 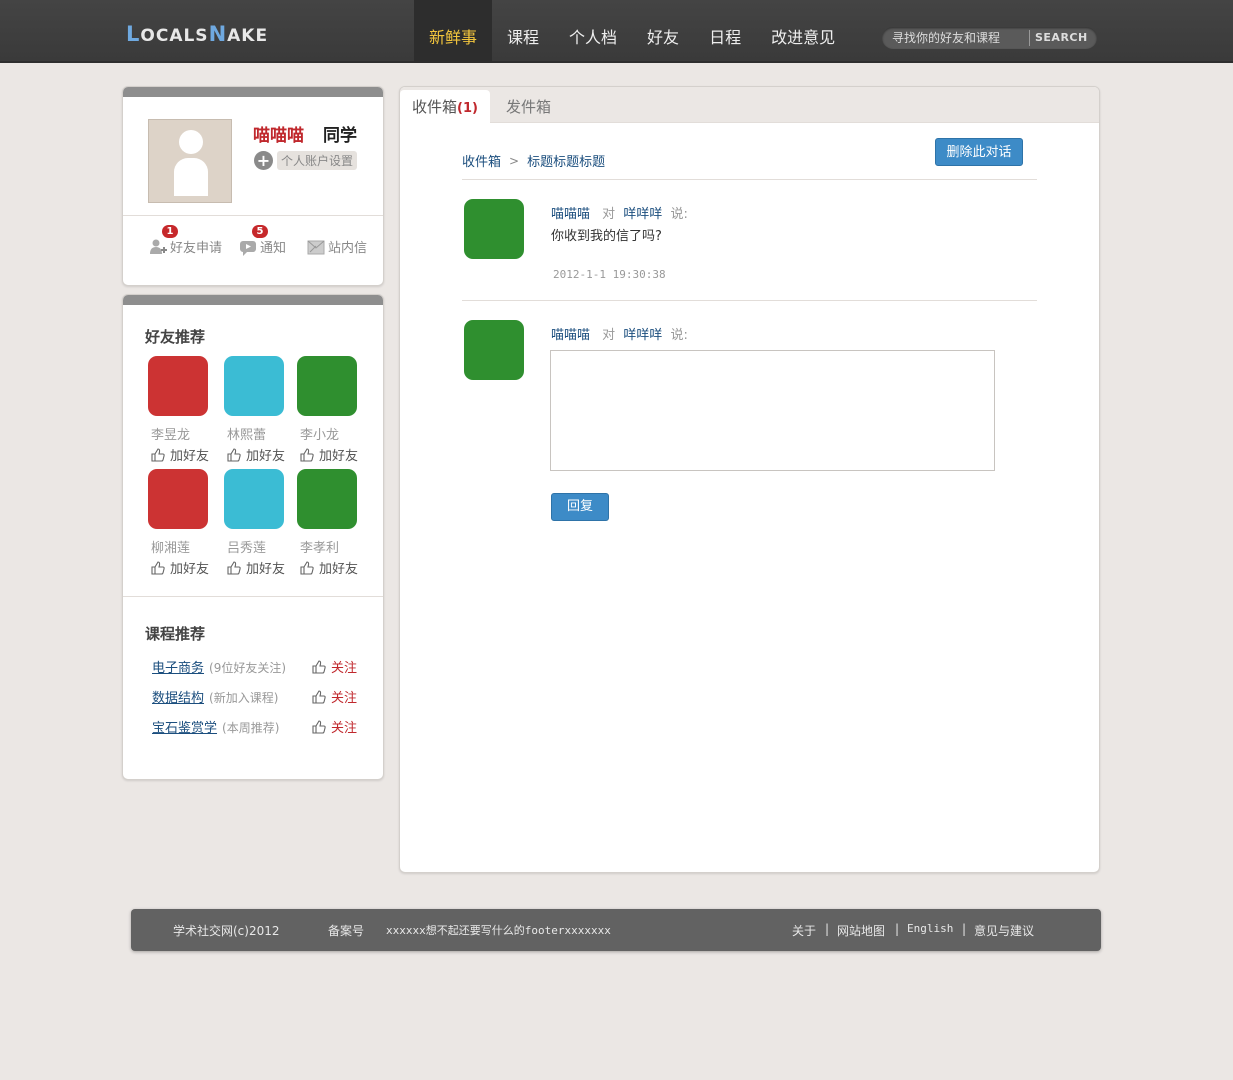 I want to click on course-item: 宝石鉴赏学 (本周推荐) 关注, so click(x=257, y=726).